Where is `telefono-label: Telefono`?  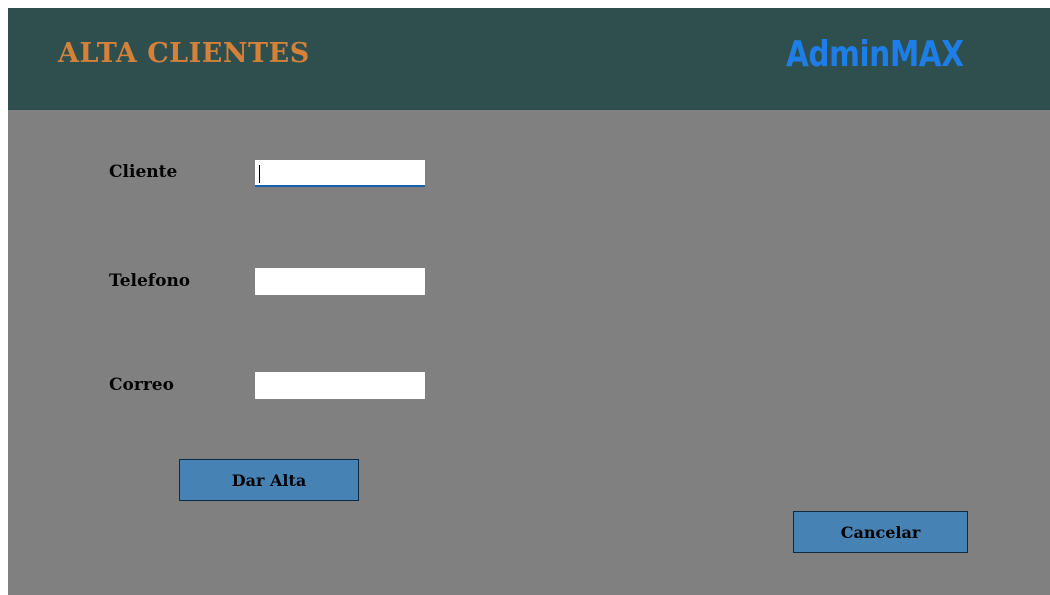
telefono-label: Telefono is located at coordinates (150, 281).